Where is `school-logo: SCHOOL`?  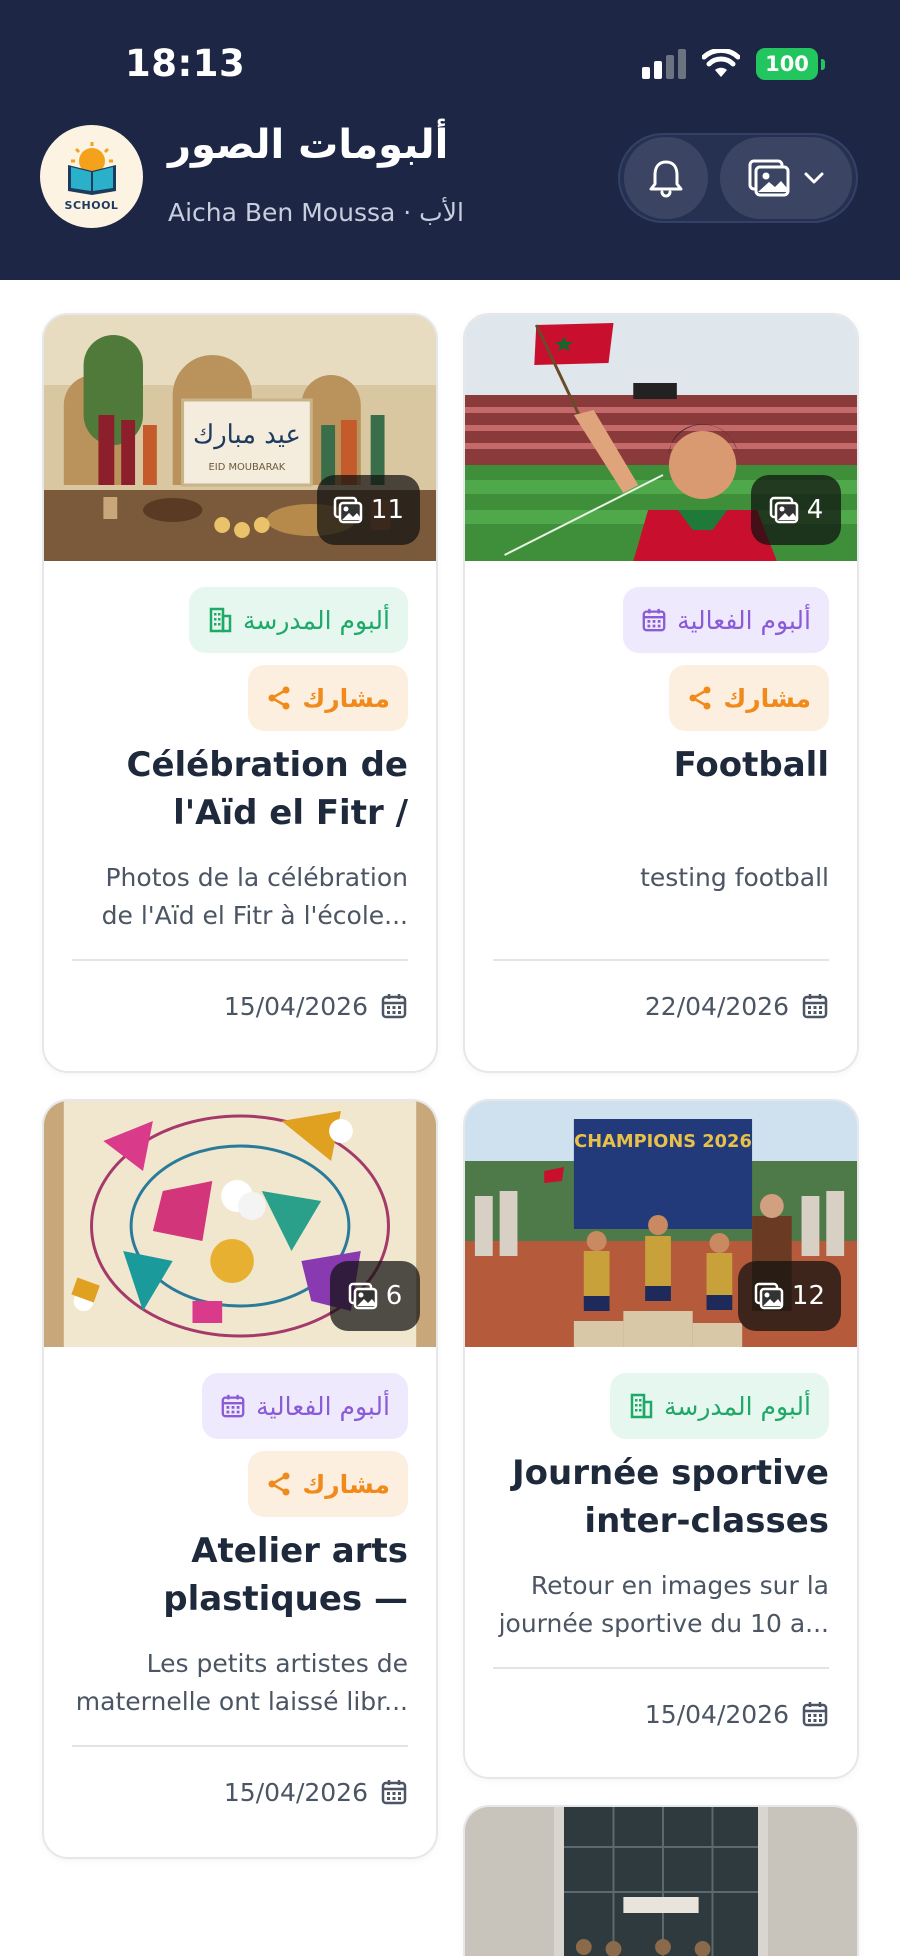
school-logo: SCHOOL is located at coordinates (91, 176).